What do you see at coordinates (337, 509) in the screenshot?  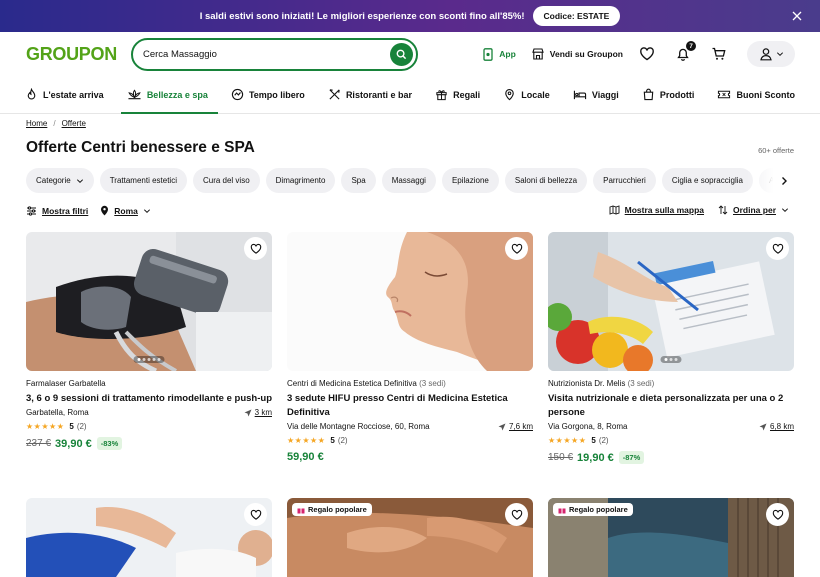 I see `badge-label: Regalo popolare` at bounding box center [337, 509].